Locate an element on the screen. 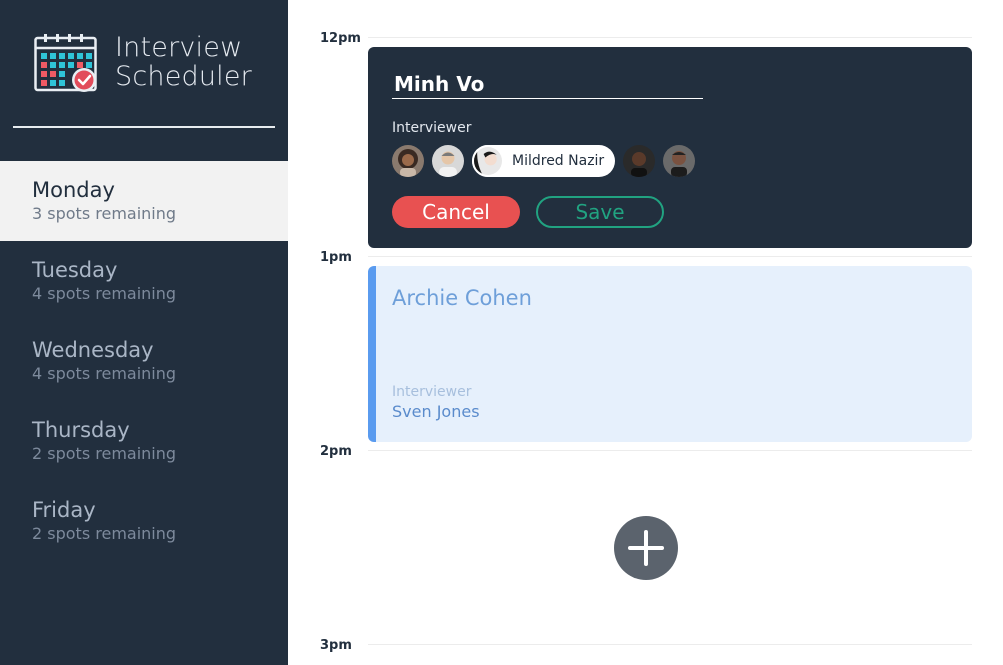 The height and width of the screenshot is (665, 1003). time-label-12pm: 12pm is located at coordinates (340, 38).